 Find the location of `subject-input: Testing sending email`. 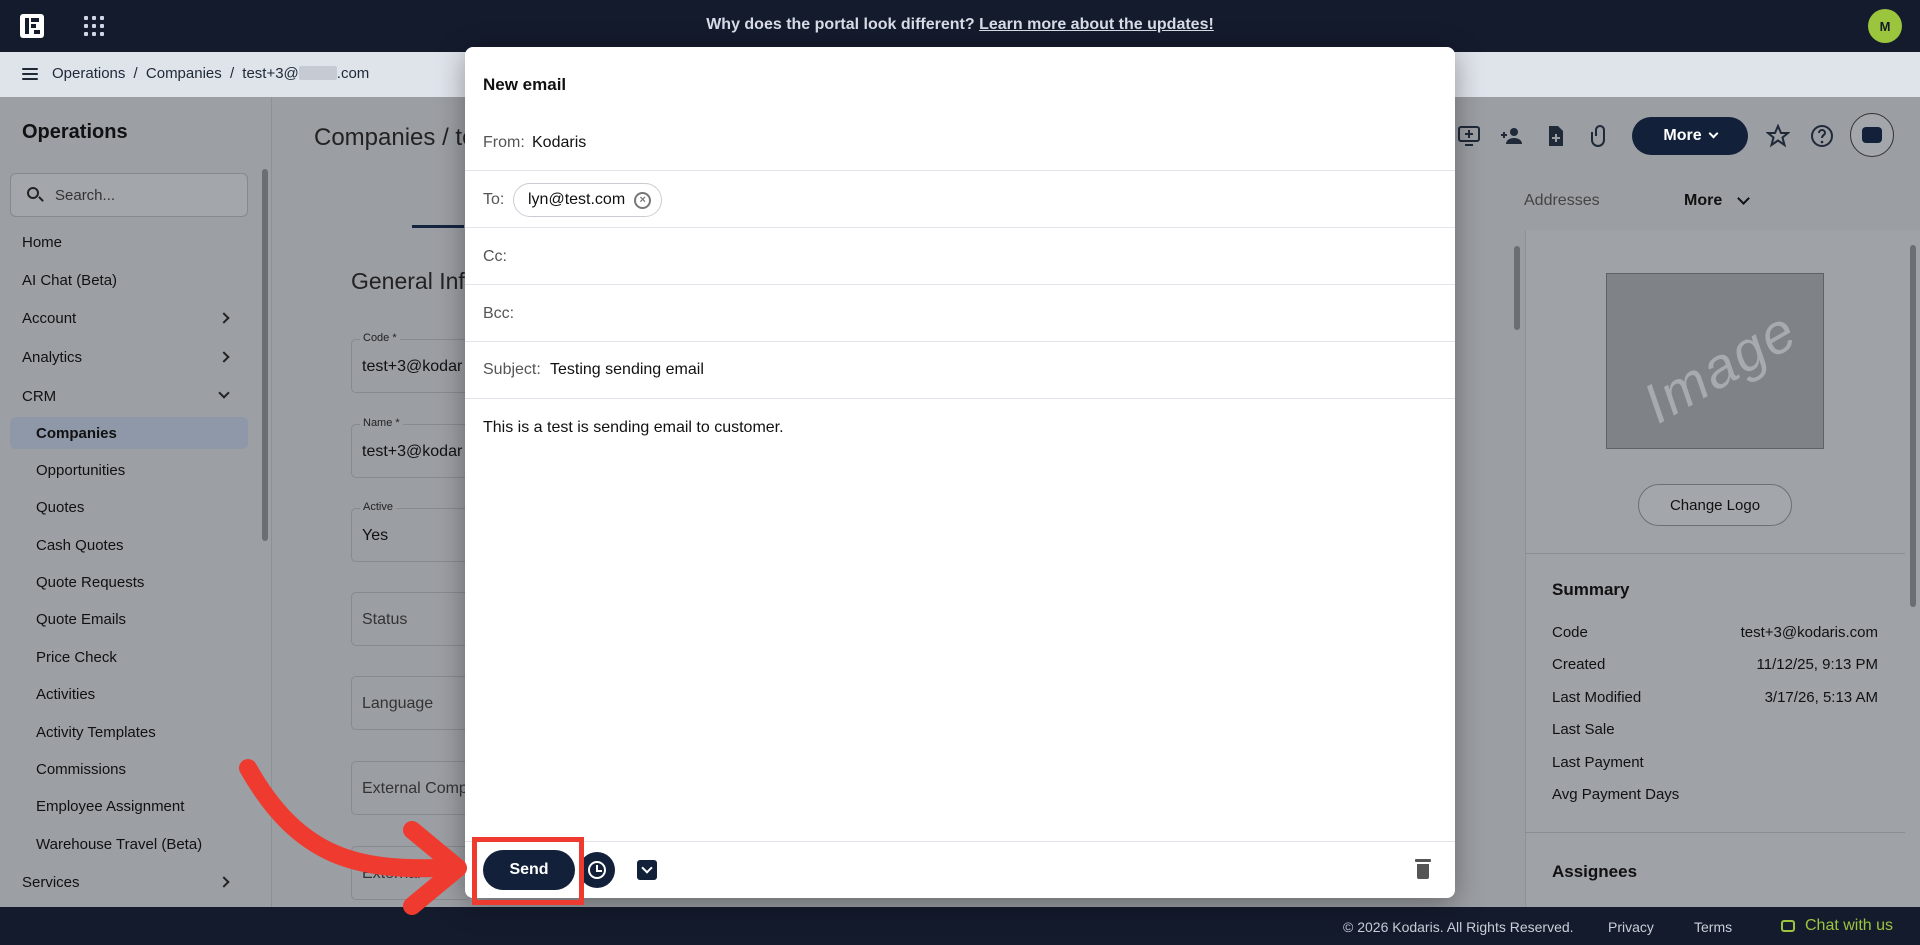

subject-input: Testing sending email is located at coordinates (627, 370).